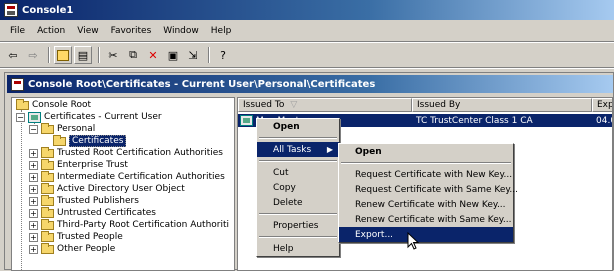 This screenshot has width=614, height=271. Describe the element at coordinates (49, 55) in the screenshot. I see `toolbar-separator` at that location.